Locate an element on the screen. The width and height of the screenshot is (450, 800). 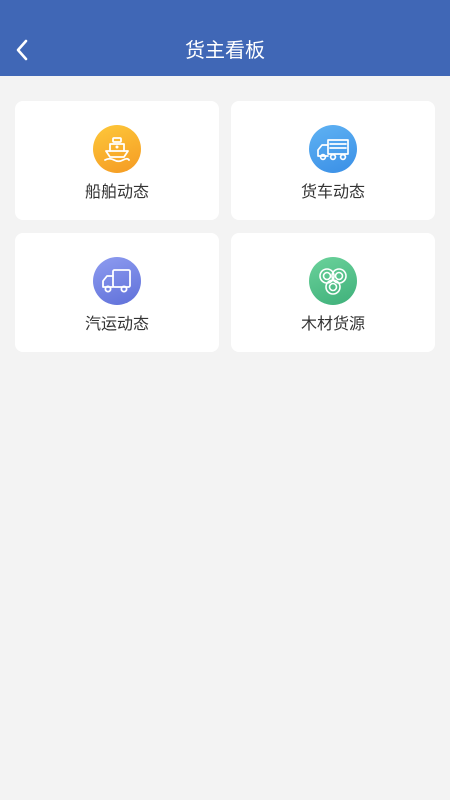
road-transport-card: 汽运动态 is located at coordinates (117, 292).